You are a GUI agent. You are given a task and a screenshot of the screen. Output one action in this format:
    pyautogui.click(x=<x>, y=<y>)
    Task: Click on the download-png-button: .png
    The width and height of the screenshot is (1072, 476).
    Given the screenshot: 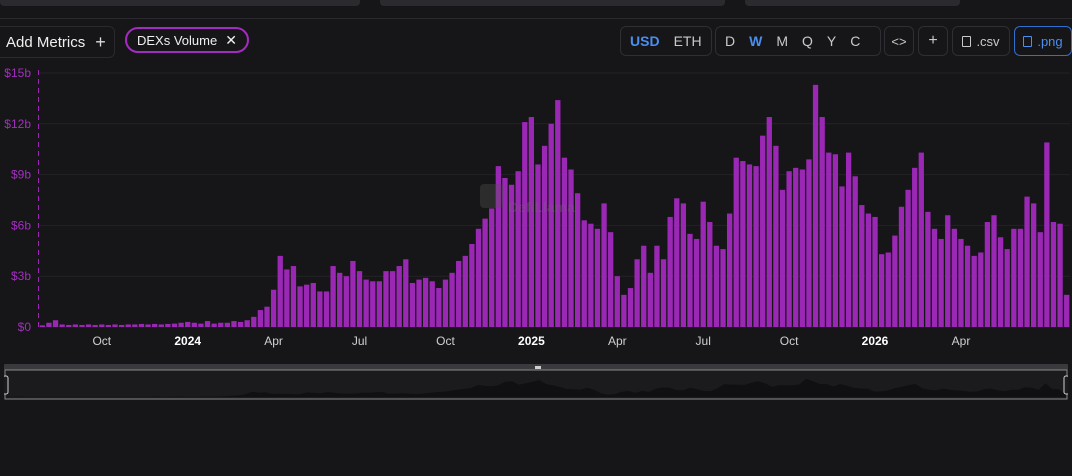 What is the action you would take?
    pyautogui.click(x=1043, y=41)
    